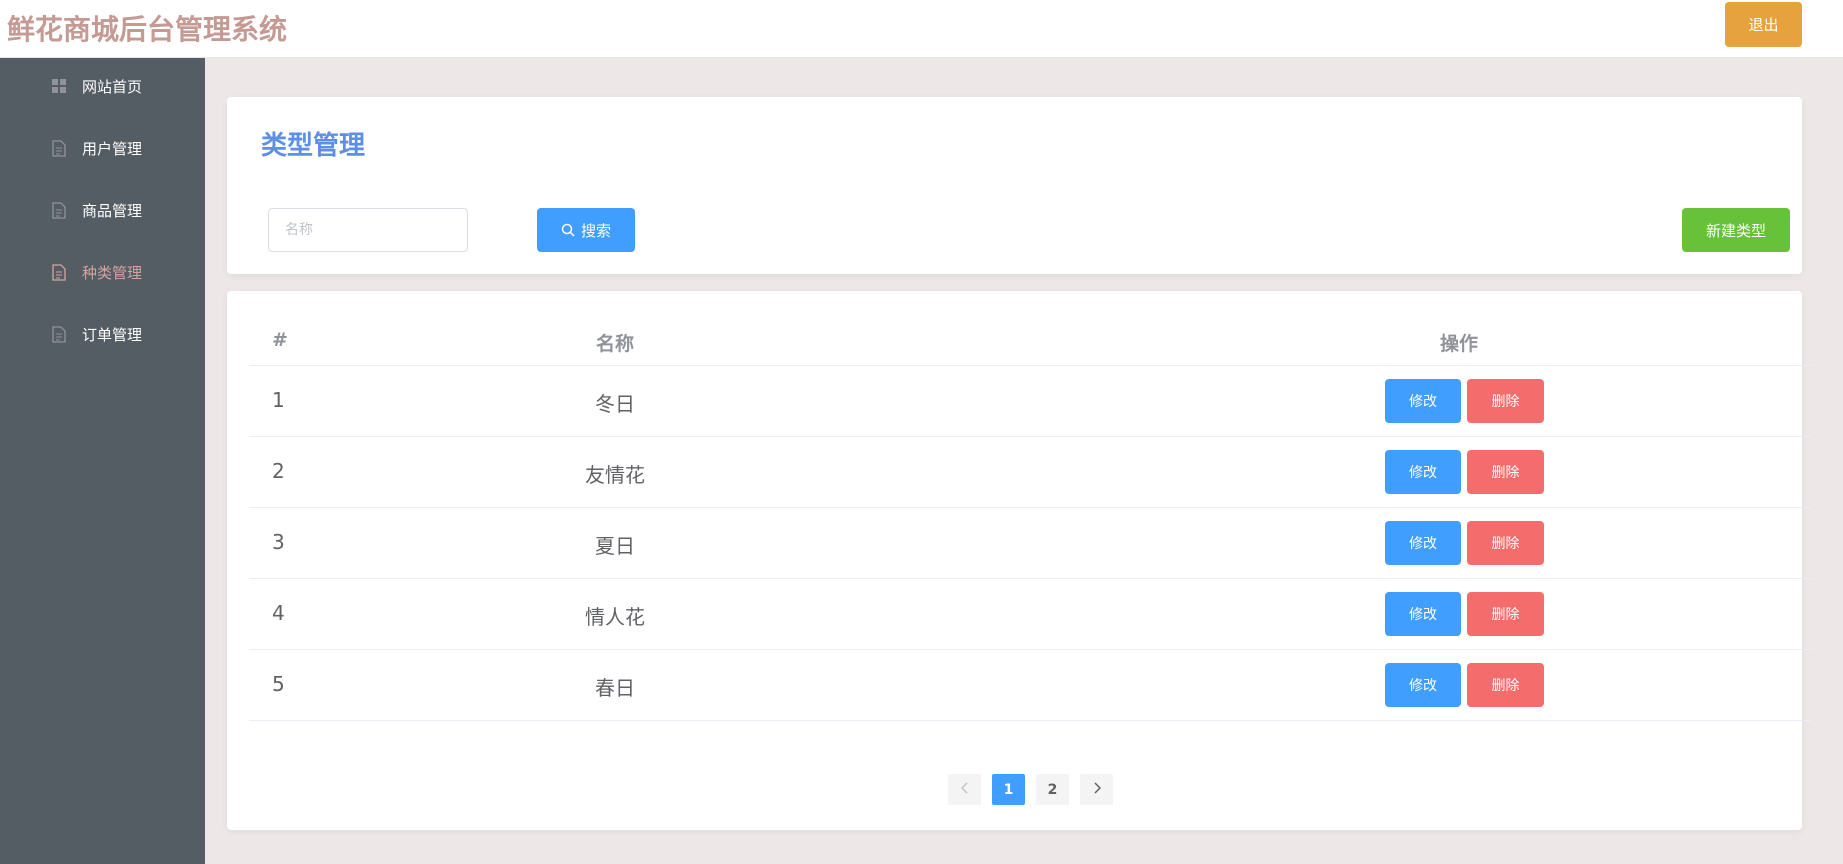 This screenshot has width=1843, height=864. What do you see at coordinates (278, 471) in the screenshot?
I see `row-index: 2` at bounding box center [278, 471].